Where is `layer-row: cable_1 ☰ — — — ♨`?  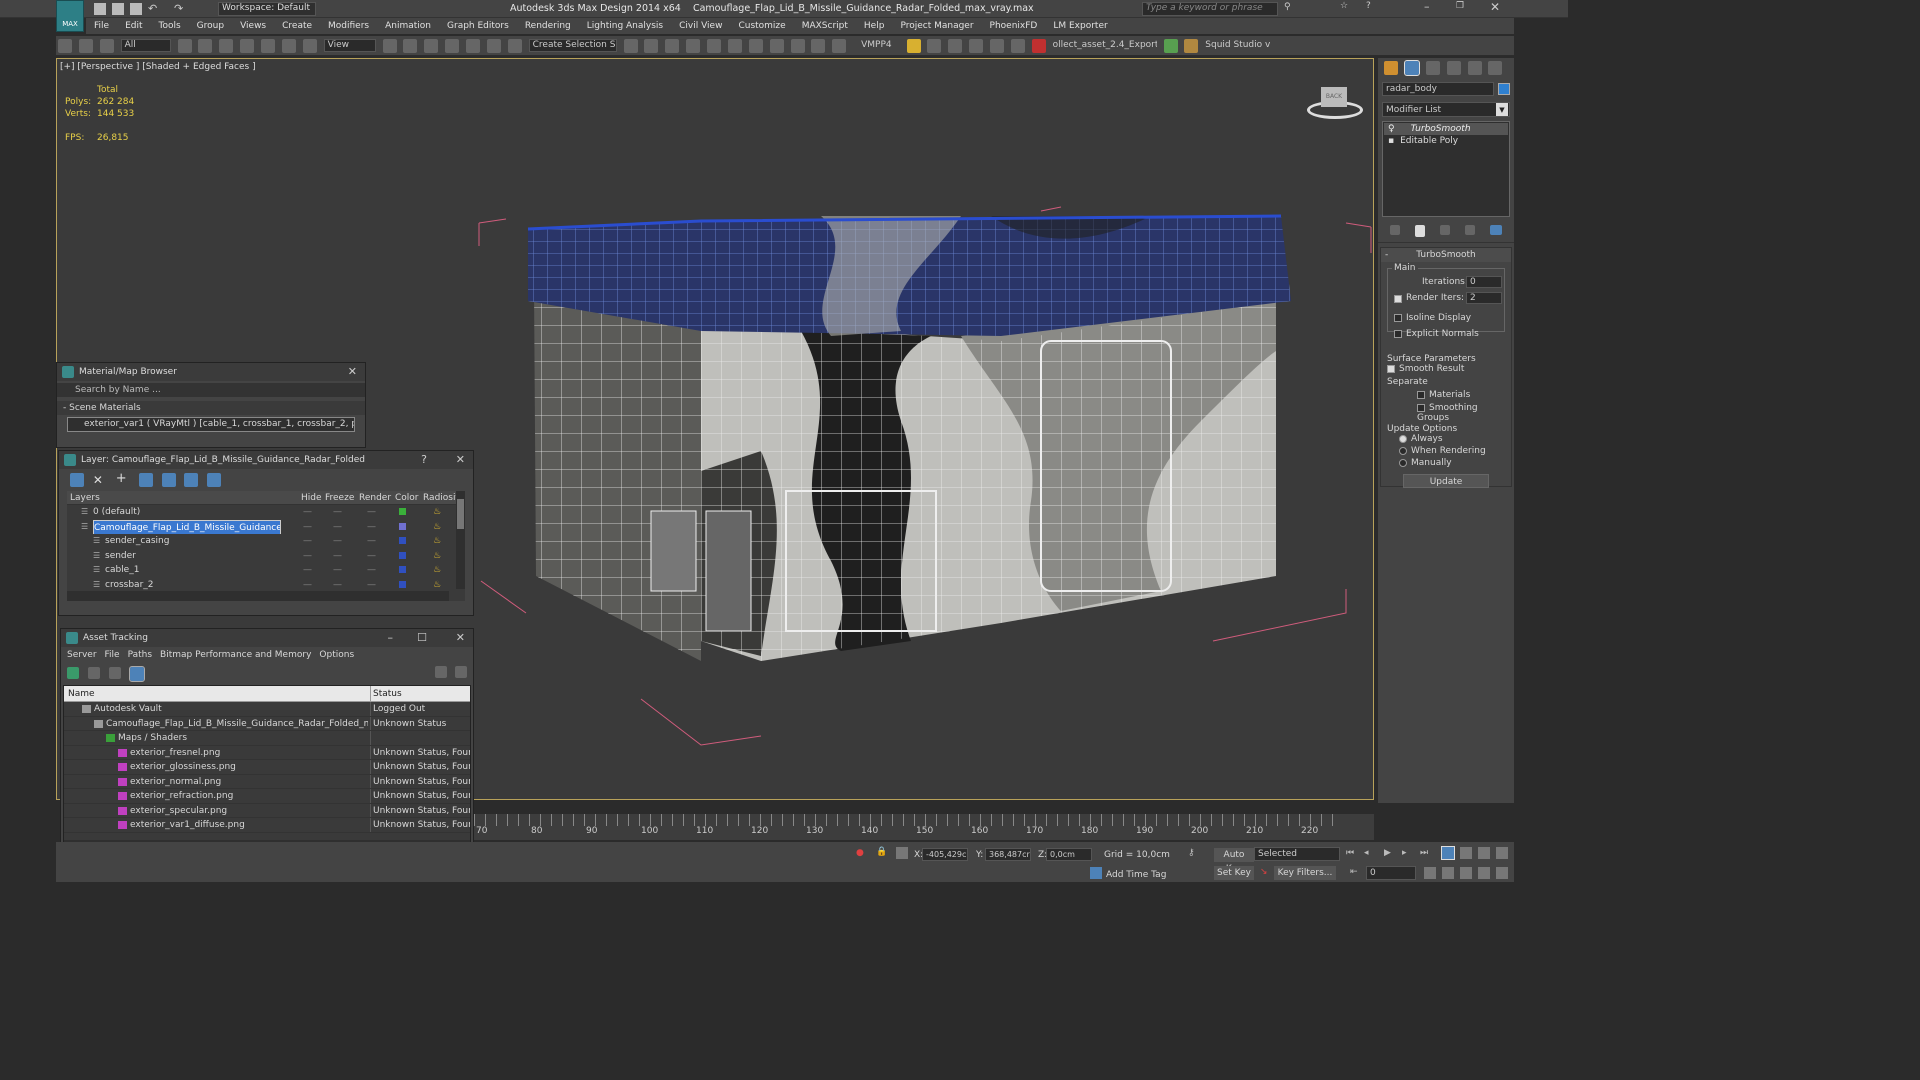 layer-row: cable_1 ☰ — — — ♨ is located at coordinates (266, 570).